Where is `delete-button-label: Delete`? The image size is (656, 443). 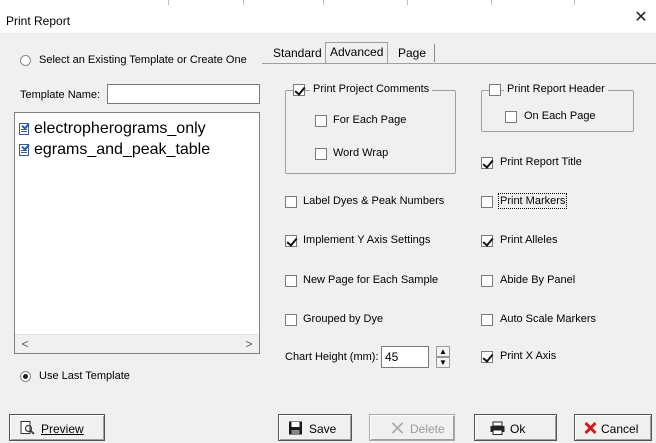
delete-button-label: Delete is located at coordinates (427, 429).